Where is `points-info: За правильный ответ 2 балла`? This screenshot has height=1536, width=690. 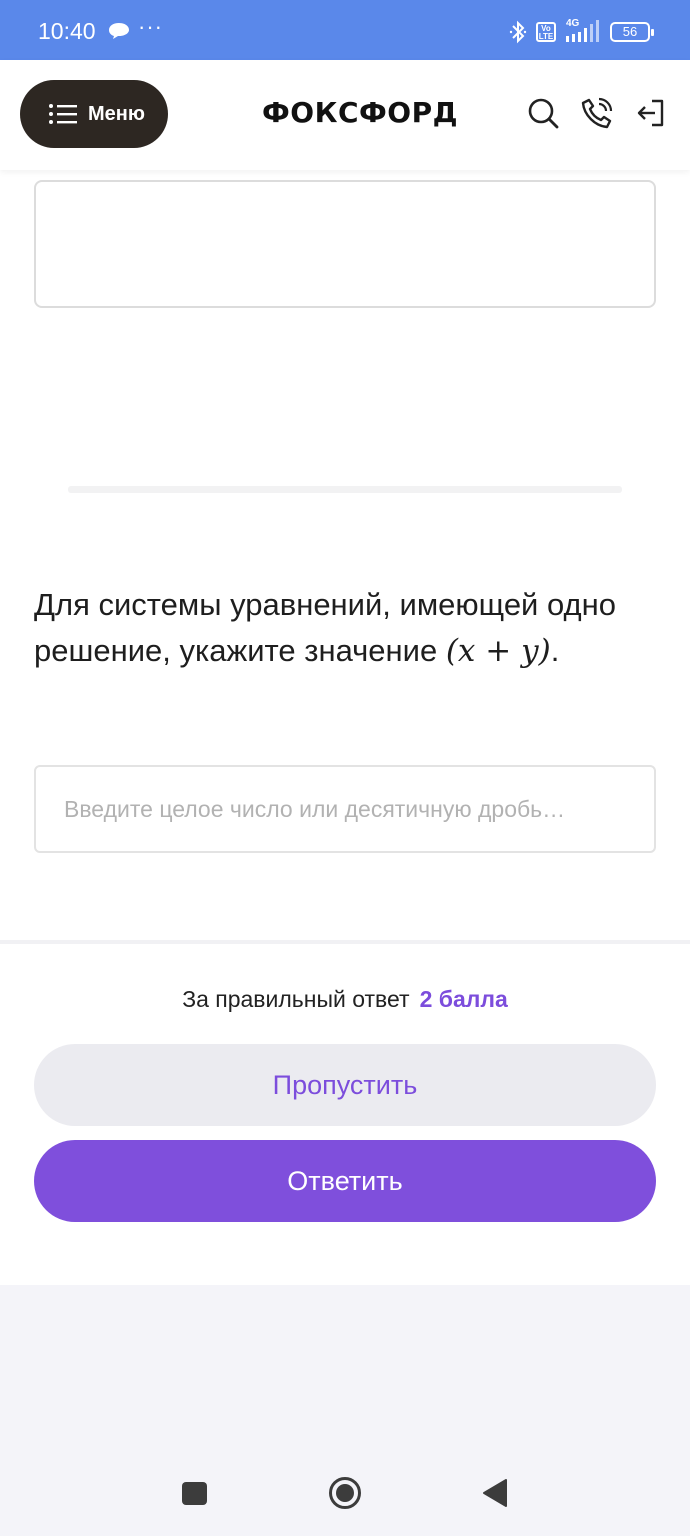
points-info: За правильный ответ 2 балла is located at coordinates (345, 999).